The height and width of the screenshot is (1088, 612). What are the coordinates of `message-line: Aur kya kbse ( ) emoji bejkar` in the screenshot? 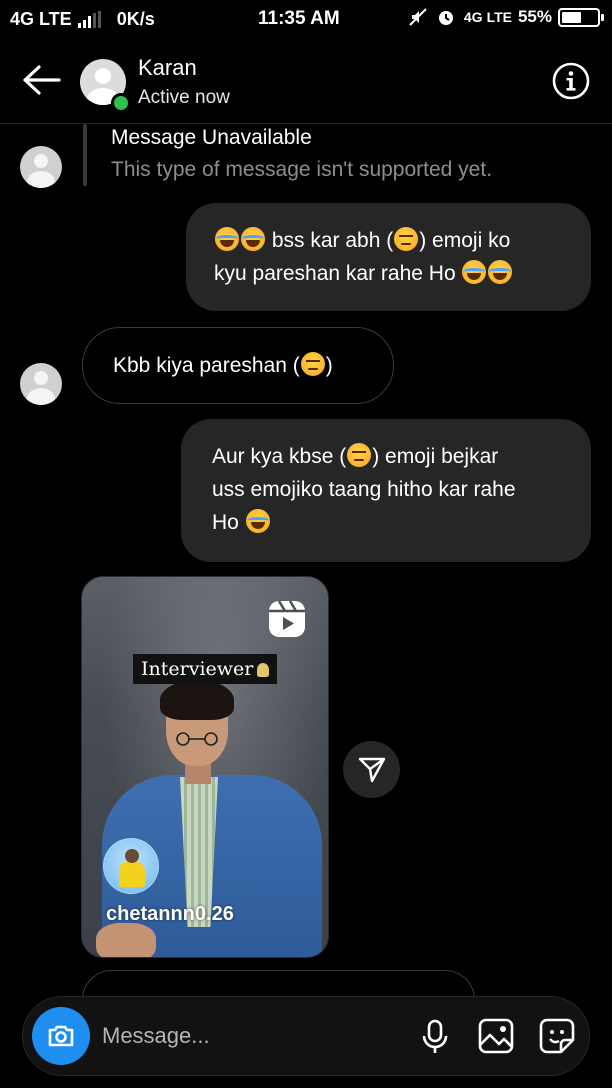 It's located at (386, 456).